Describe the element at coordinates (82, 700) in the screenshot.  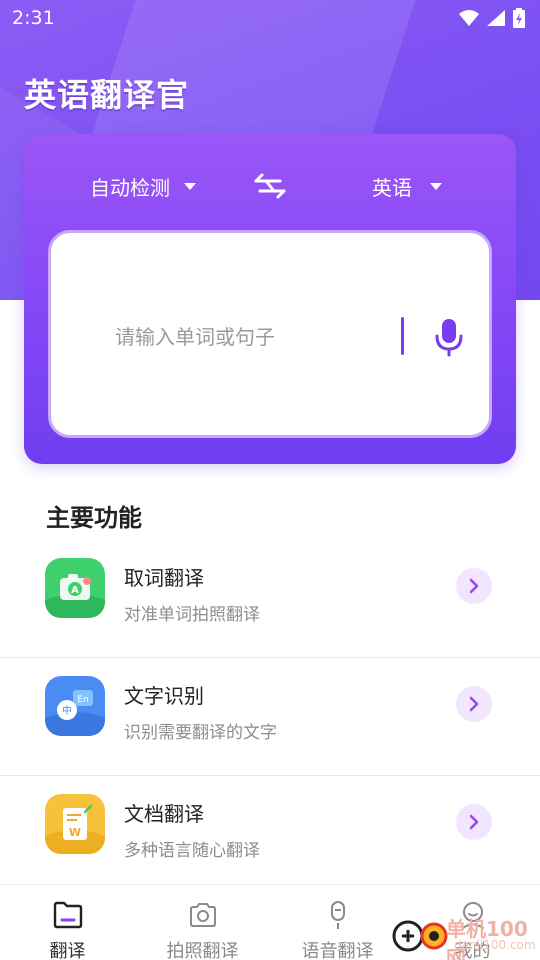
I see `svg-text: En` at that location.